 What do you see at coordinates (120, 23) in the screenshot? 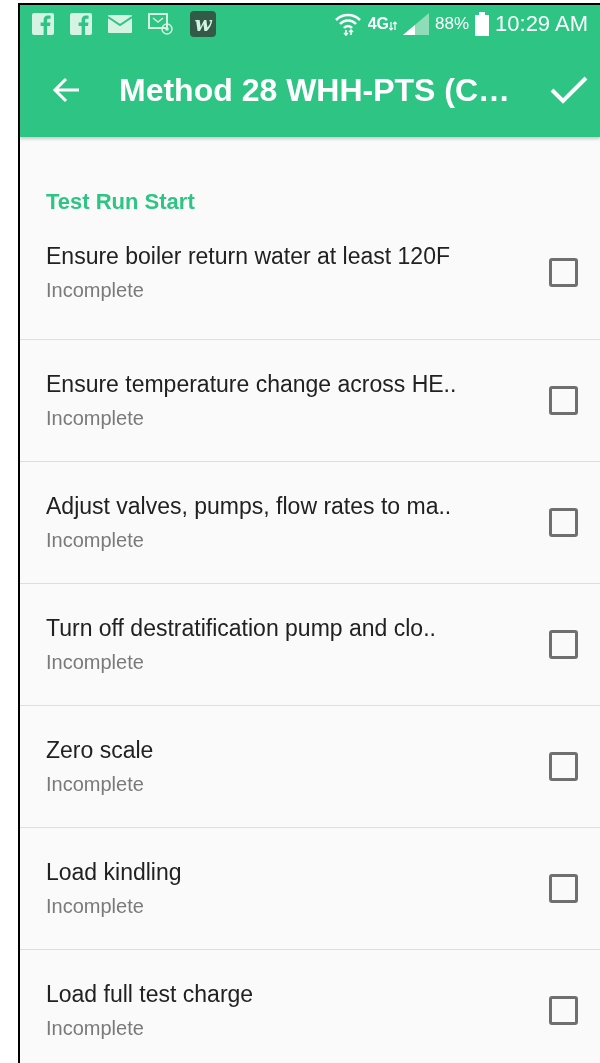
I see `mail-icon` at bounding box center [120, 23].